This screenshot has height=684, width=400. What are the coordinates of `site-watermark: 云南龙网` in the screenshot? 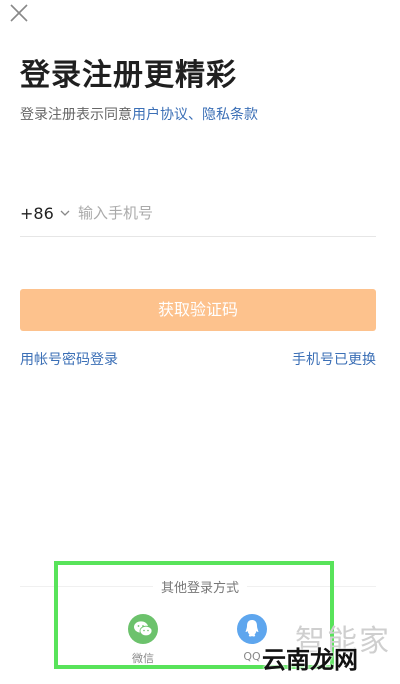 It's located at (310, 660).